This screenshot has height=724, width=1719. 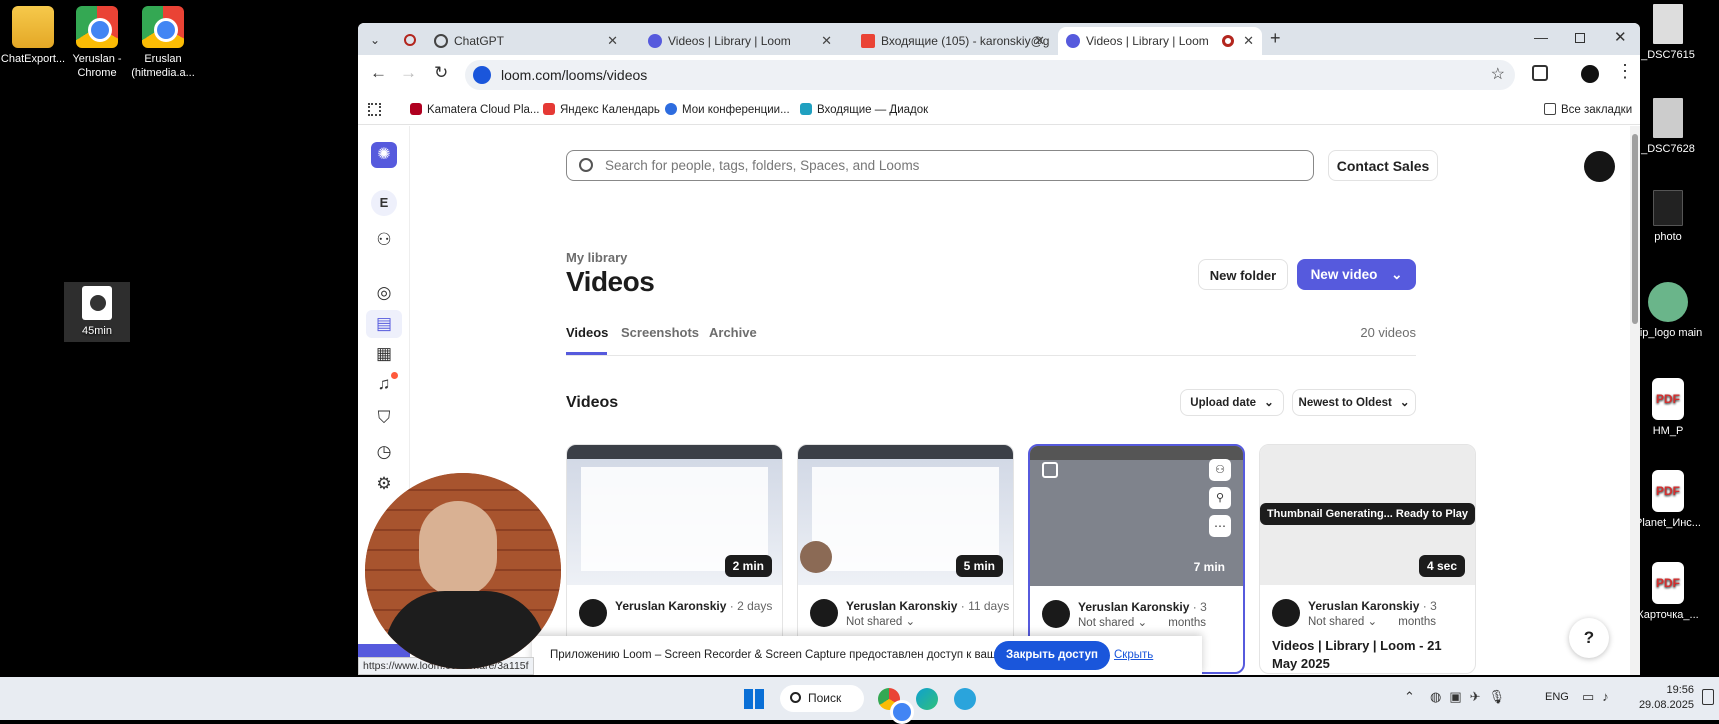 What do you see at coordinates (965, 699) in the screenshot?
I see `telegram-taskbar-icon` at bounding box center [965, 699].